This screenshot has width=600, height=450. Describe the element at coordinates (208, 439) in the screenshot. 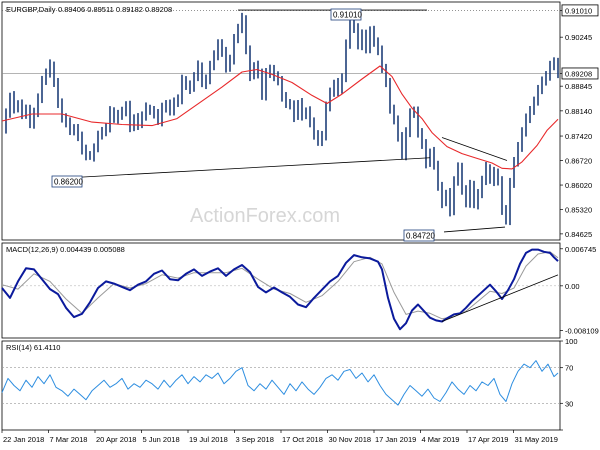

I see `x-axis-label: 19 Jul 2018` at that location.